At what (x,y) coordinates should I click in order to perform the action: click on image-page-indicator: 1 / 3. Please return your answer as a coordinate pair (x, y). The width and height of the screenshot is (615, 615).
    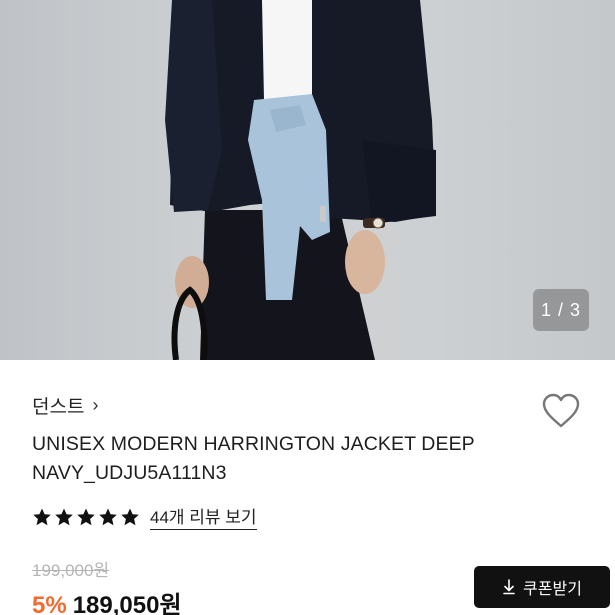
    Looking at the image, I should click on (561, 310).